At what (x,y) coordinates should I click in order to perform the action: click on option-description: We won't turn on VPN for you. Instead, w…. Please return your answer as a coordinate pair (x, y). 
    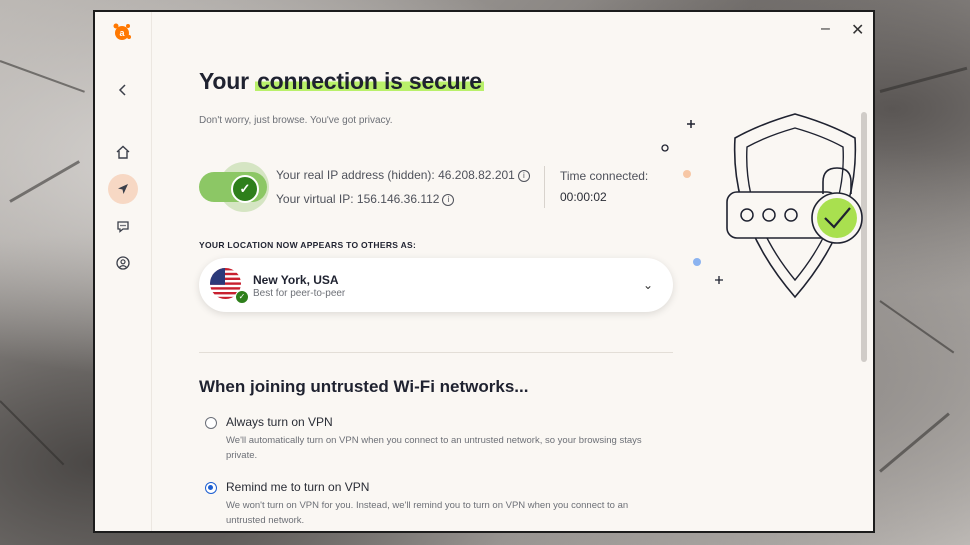
    Looking at the image, I should click on (427, 513).